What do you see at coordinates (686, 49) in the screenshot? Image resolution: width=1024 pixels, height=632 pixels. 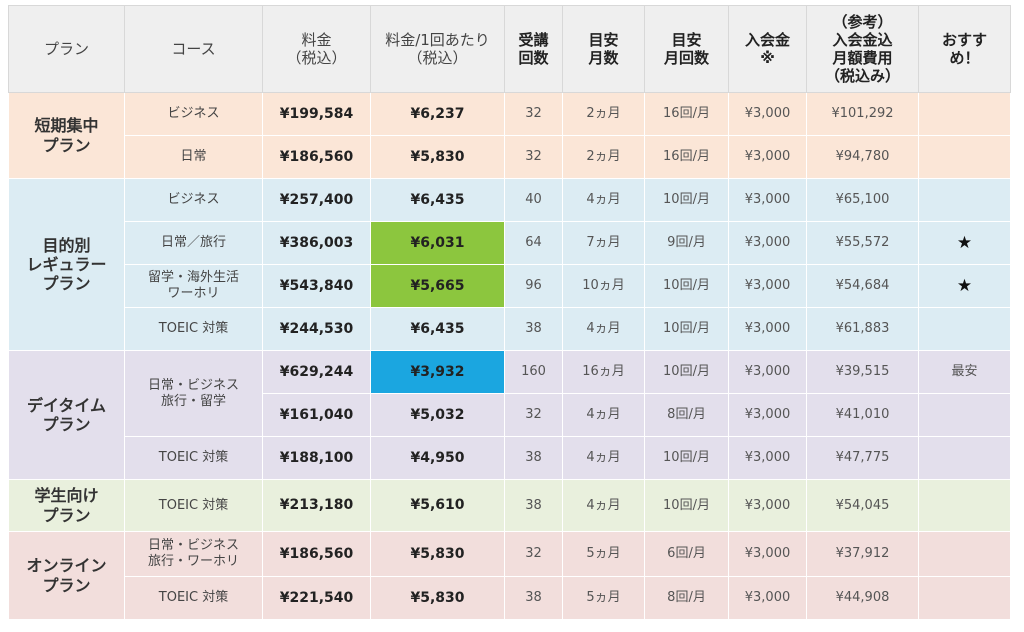 I see `header-monthly-times: 目安 月回数` at bounding box center [686, 49].